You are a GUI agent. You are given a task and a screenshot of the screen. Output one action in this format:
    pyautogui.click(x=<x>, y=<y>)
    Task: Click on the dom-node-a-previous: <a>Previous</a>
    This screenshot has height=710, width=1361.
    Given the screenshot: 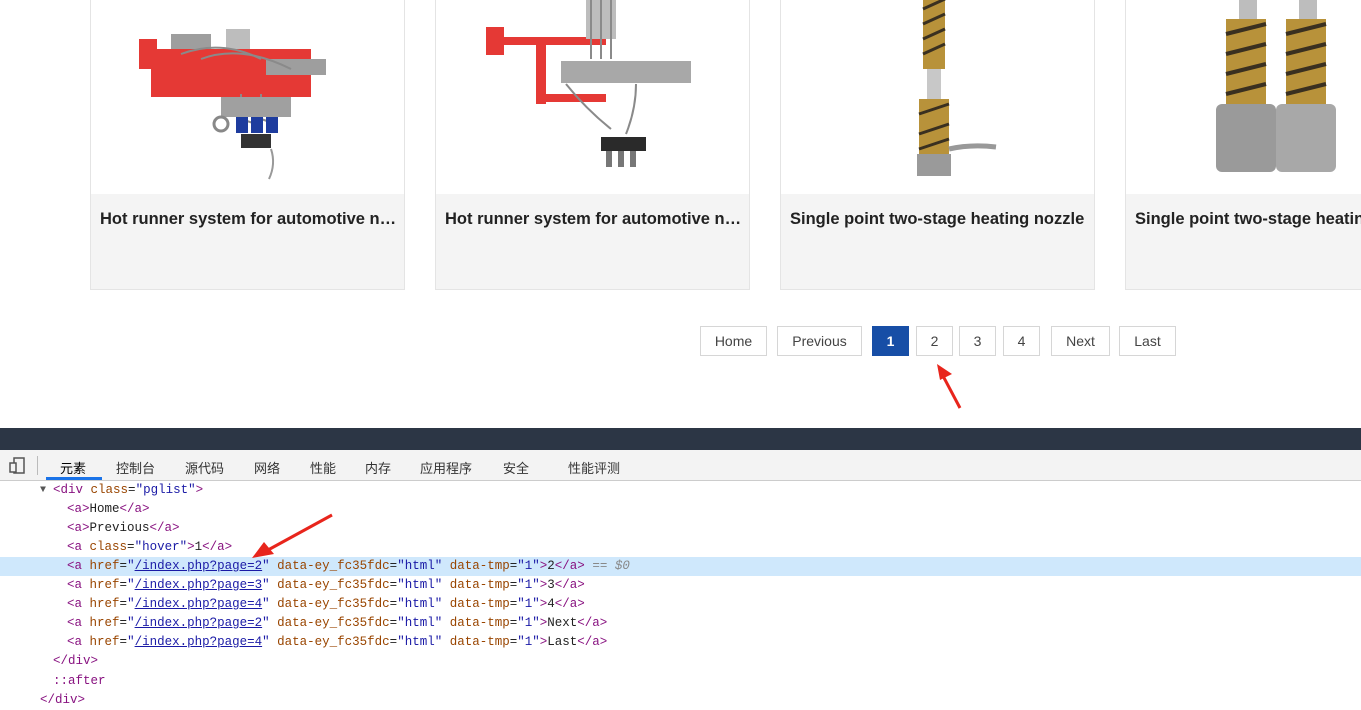 What is the action you would take?
    pyautogui.click(x=680, y=528)
    